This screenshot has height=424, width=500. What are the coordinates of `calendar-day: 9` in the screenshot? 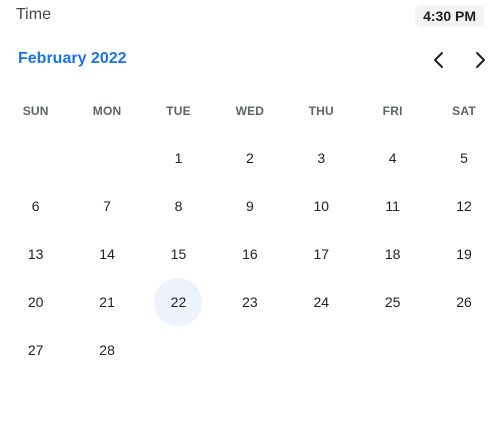 It's located at (250, 206).